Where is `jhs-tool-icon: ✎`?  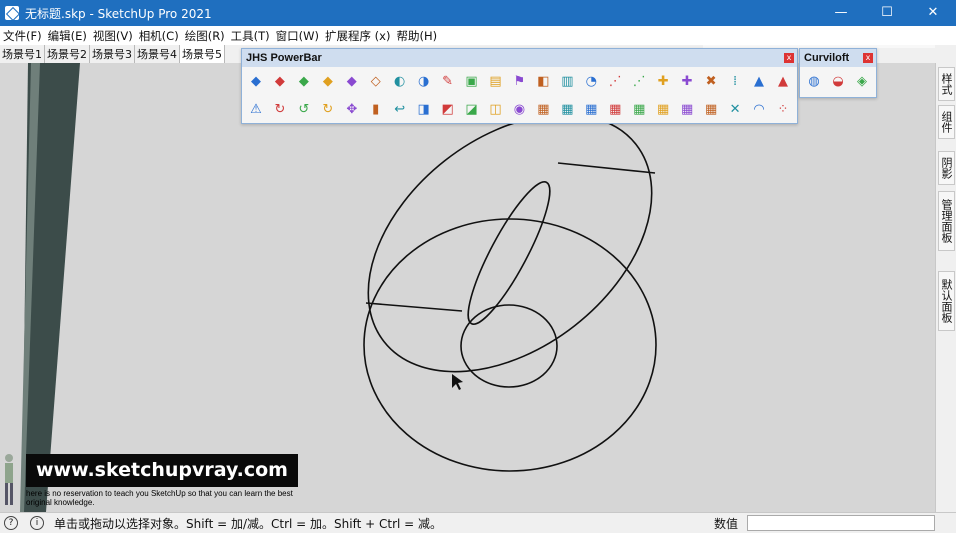
jhs-tool-icon: ✎ is located at coordinates (448, 81).